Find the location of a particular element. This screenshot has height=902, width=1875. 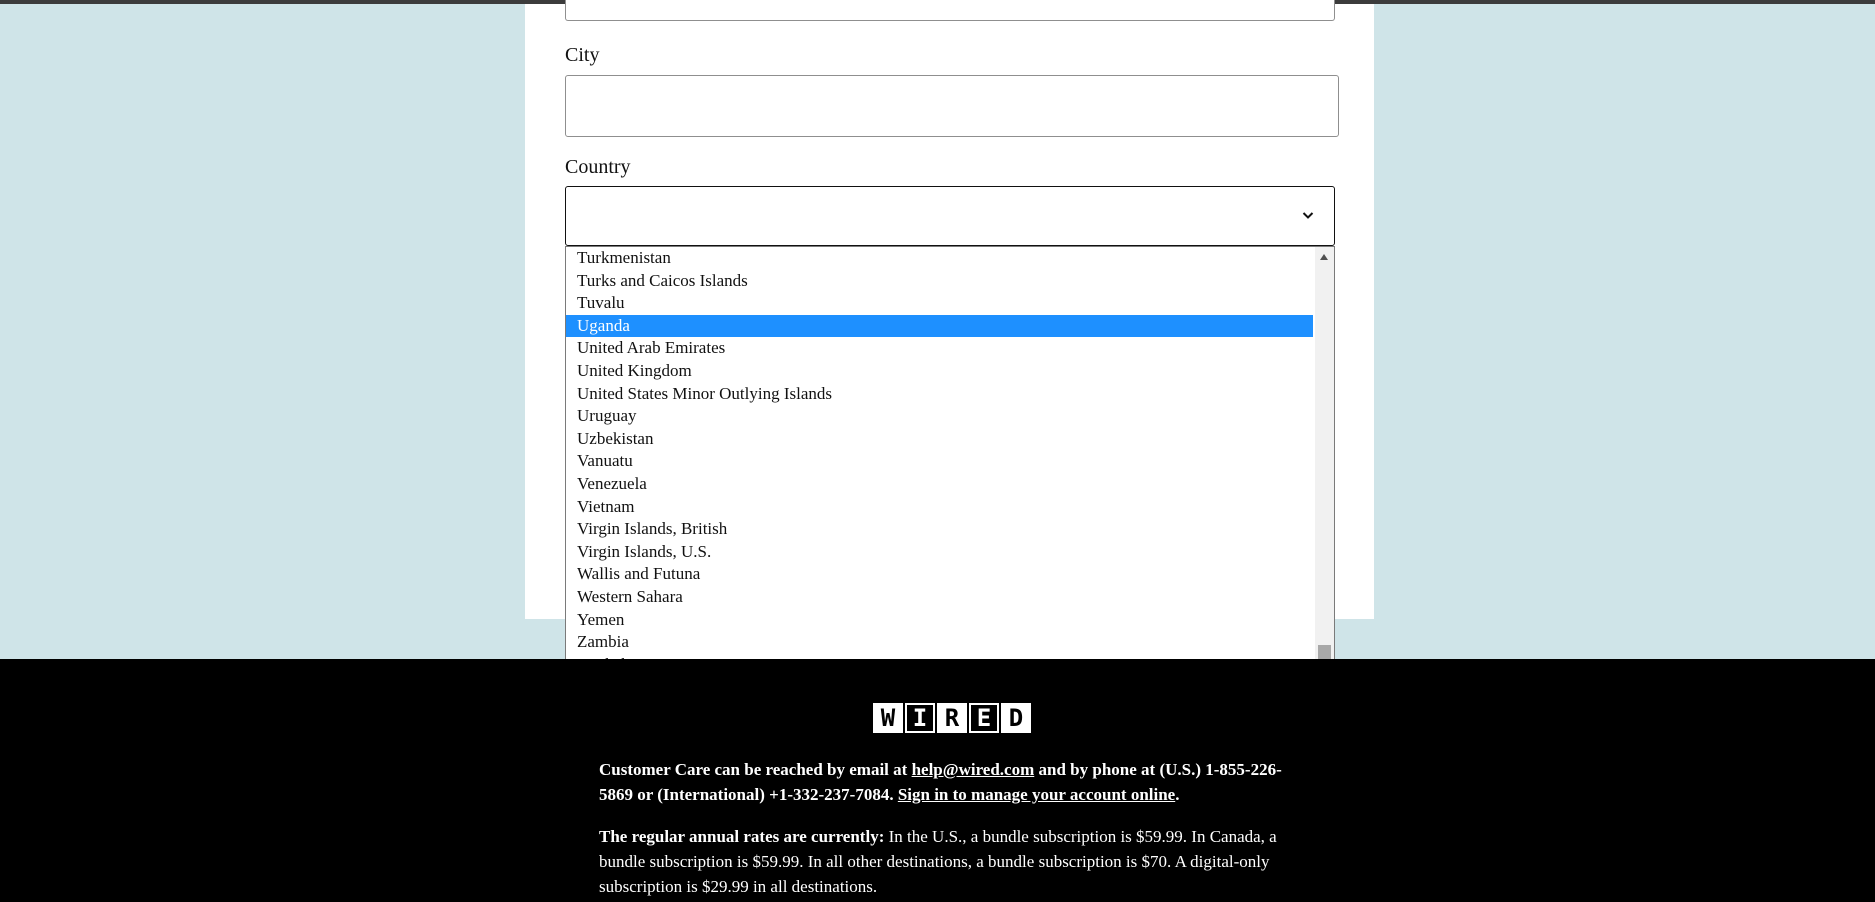

previous-address-field is located at coordinates (950, 10).